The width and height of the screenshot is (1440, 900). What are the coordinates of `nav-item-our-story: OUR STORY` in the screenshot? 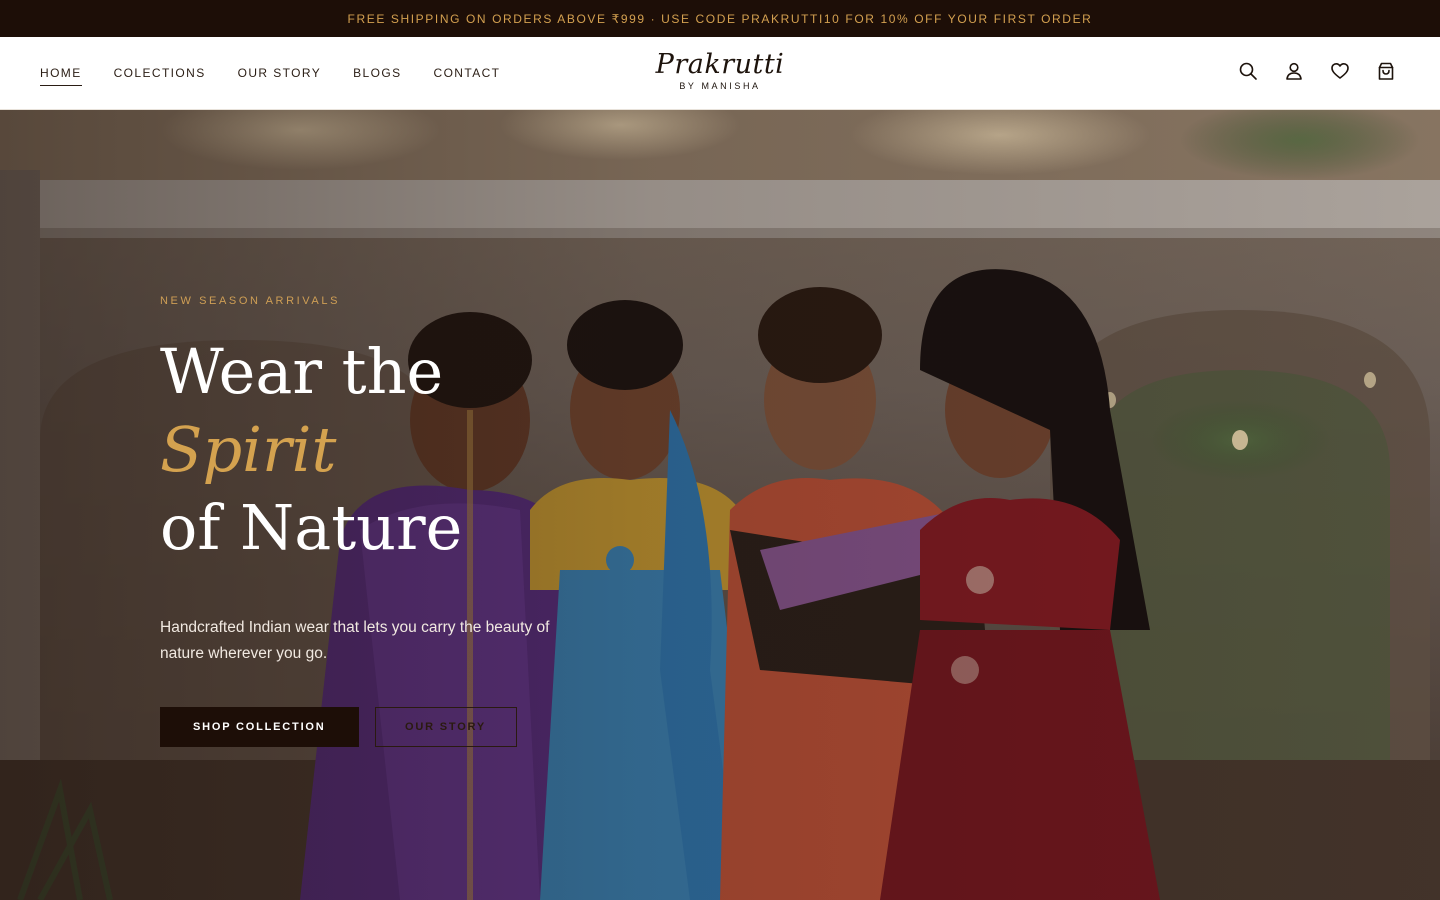 It's located at (280, 73).